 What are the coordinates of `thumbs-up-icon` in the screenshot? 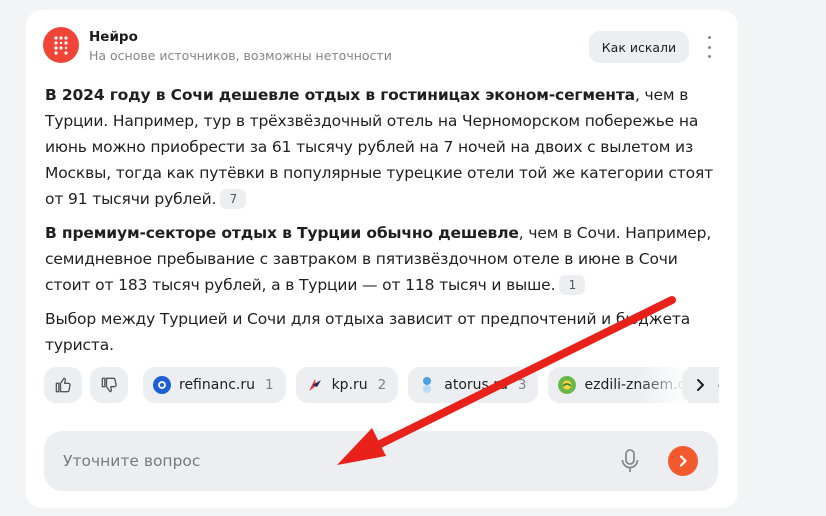 It's located at (63, 385).